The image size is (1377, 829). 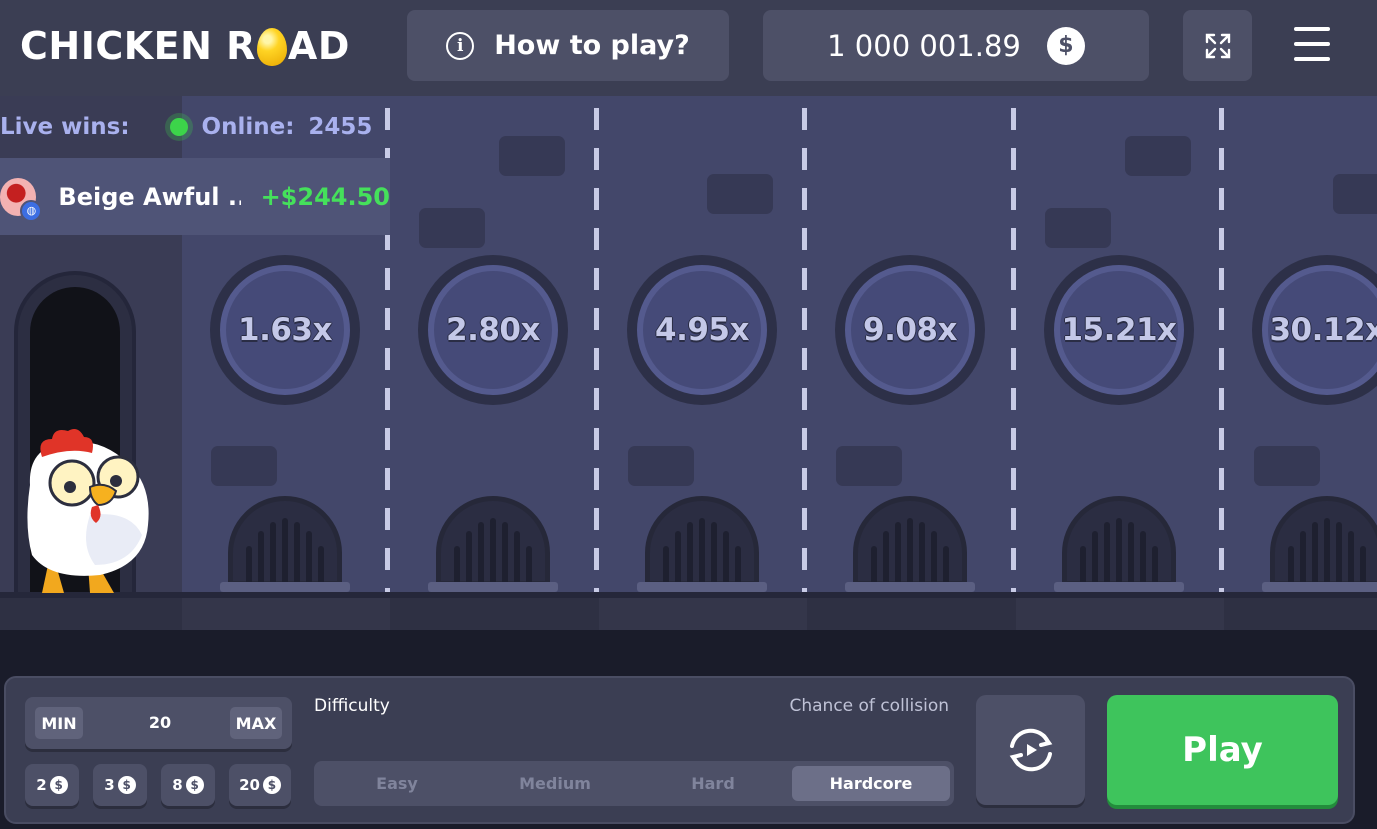 I want to click on difficulty-hardcore: Hardcore, so click(x=871, y=783).